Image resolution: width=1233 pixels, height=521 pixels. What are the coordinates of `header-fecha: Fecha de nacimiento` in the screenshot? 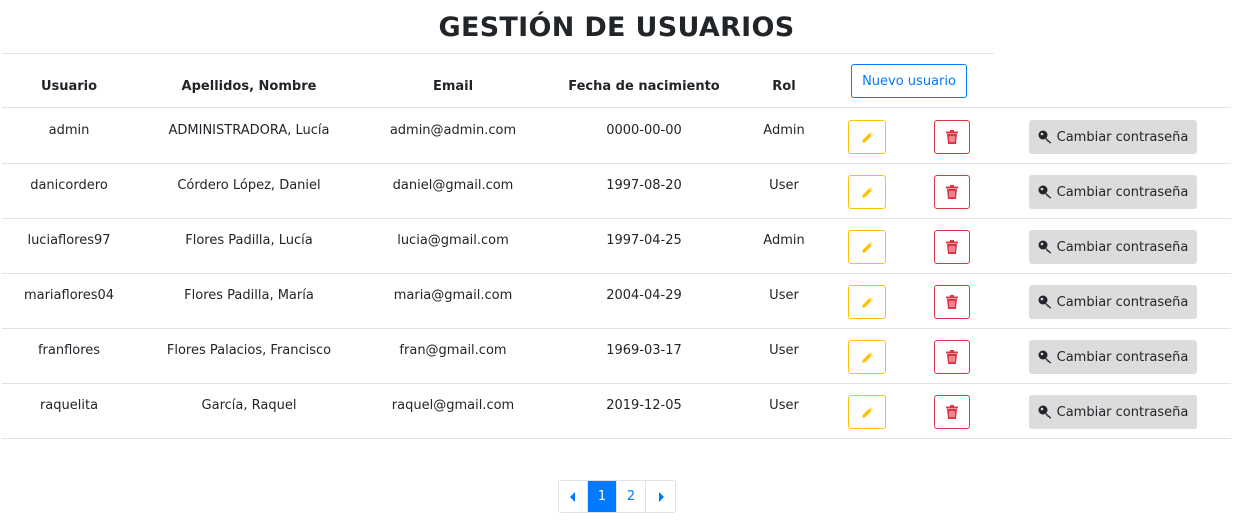 It's located at (644, 86).